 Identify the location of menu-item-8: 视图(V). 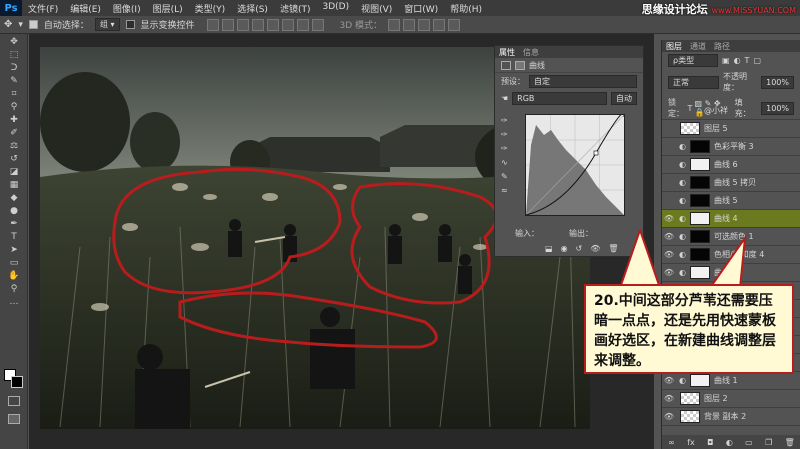
(376, 8).